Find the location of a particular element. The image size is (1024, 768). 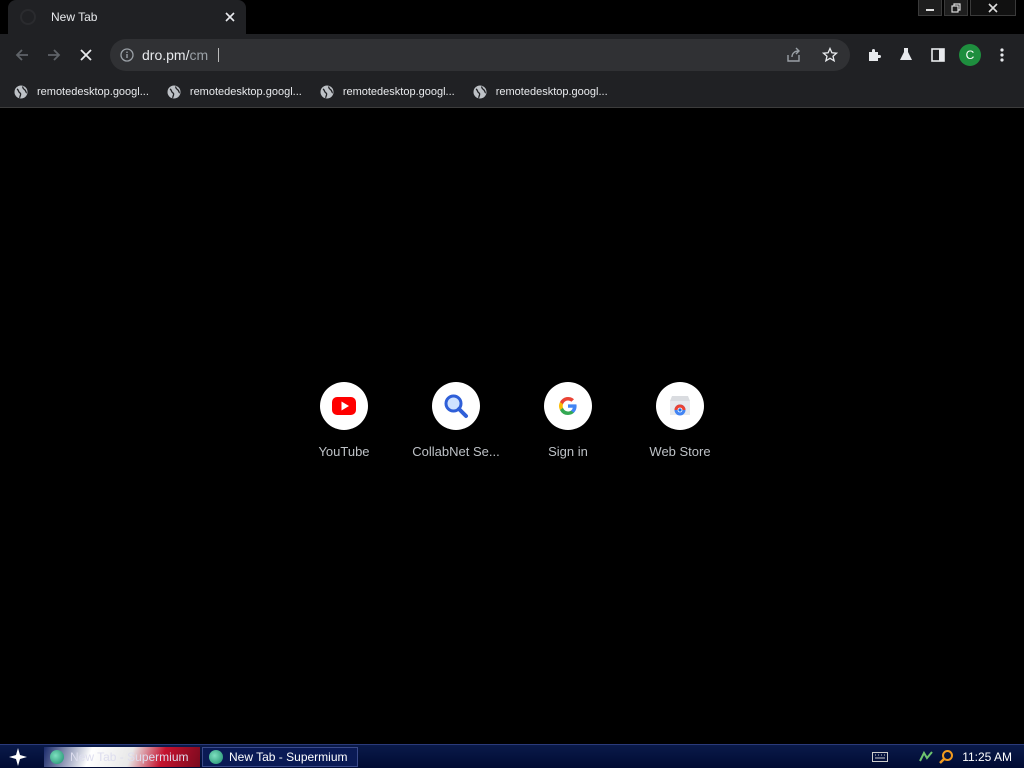

minimize-button is located at coordinates (930, 8).